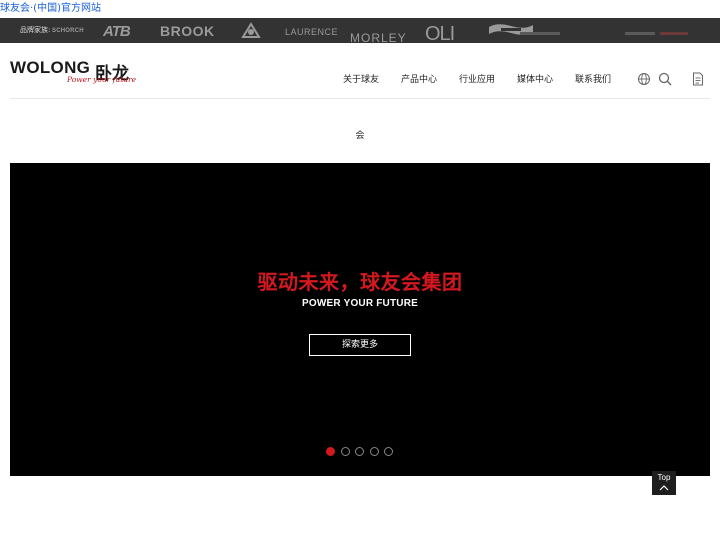  Describe the element at coordinates (698, 79) in the screenshot. I see `document-icon` at that location.